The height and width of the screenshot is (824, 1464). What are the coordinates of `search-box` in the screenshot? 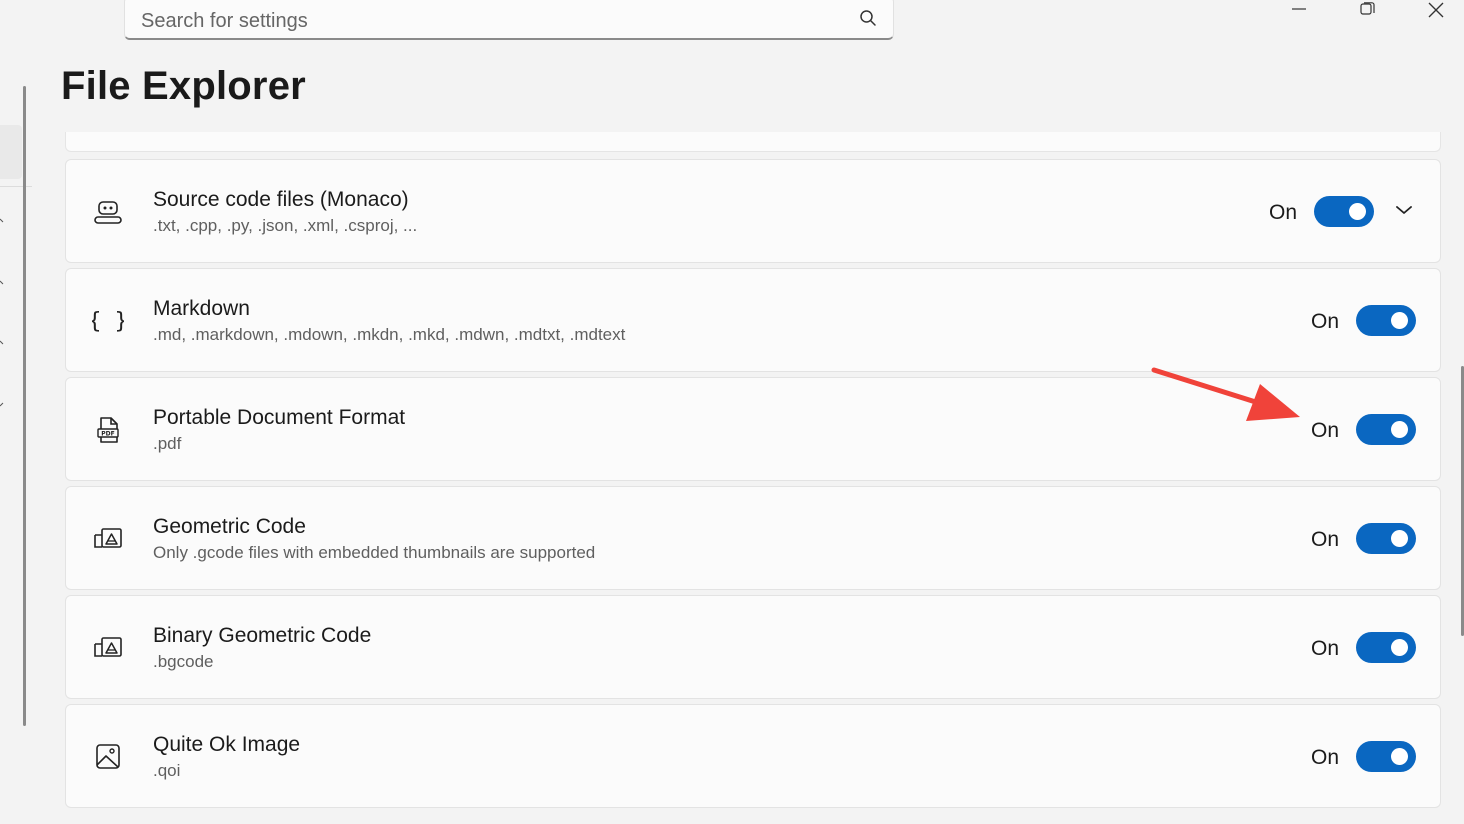 It's located at (509, 20).